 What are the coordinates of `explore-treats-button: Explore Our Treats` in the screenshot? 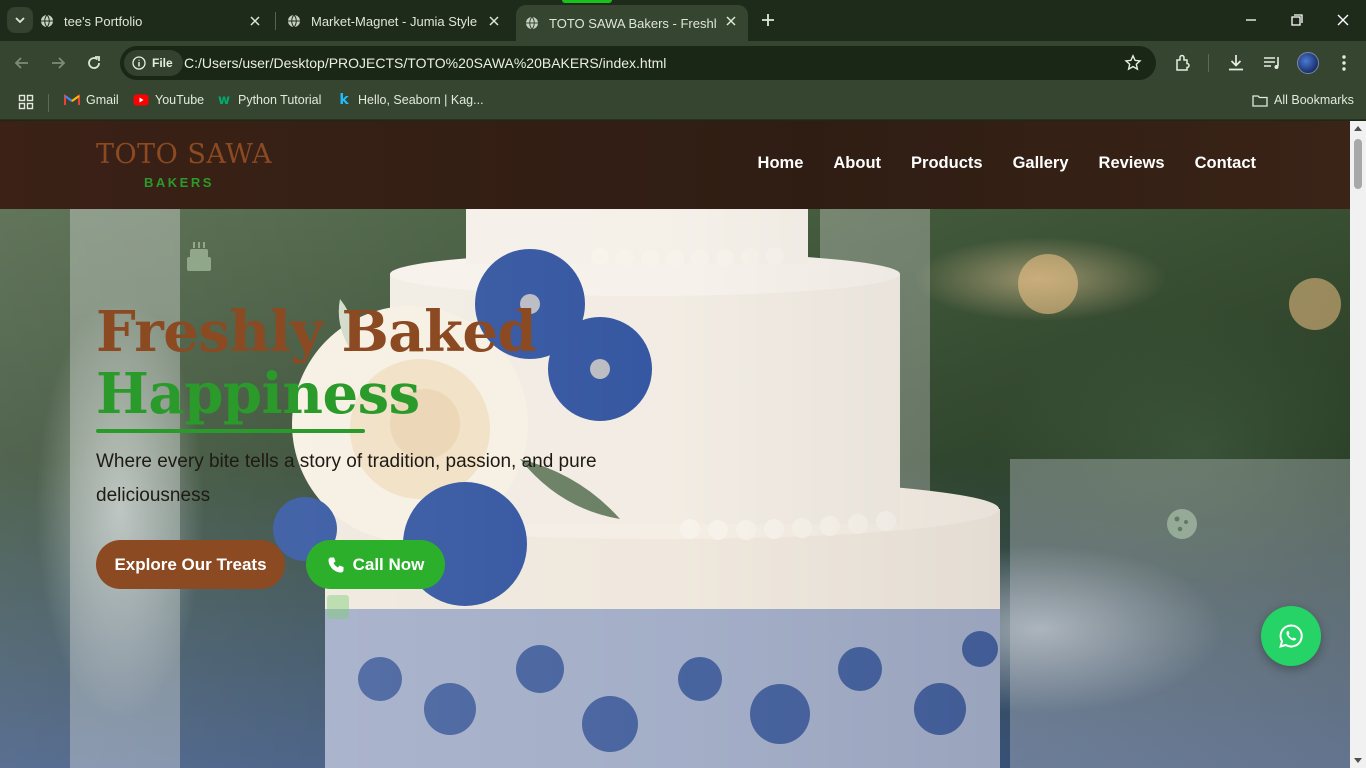 It's located at (190, 564).